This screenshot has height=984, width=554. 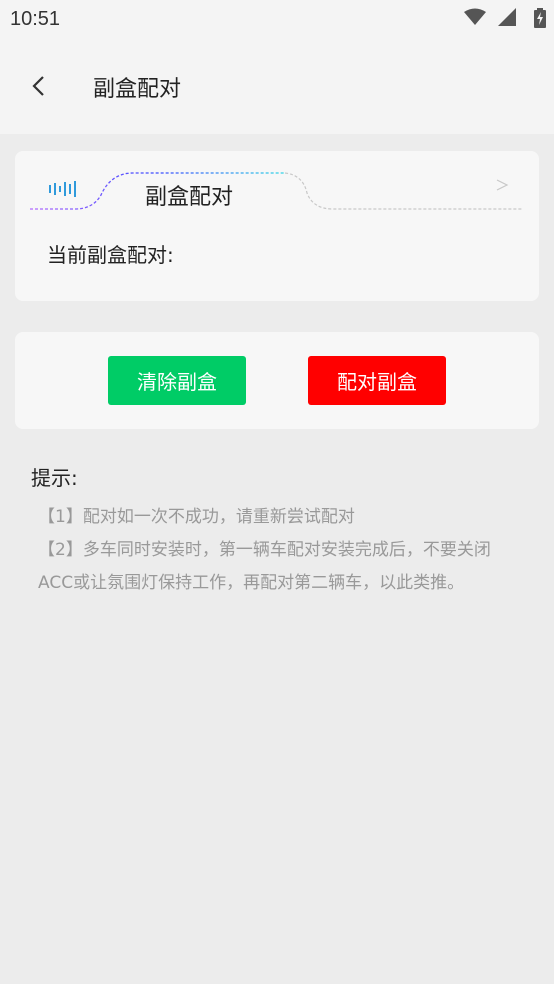 I want to click on card-header-decoration, so click(x=276, y=191).